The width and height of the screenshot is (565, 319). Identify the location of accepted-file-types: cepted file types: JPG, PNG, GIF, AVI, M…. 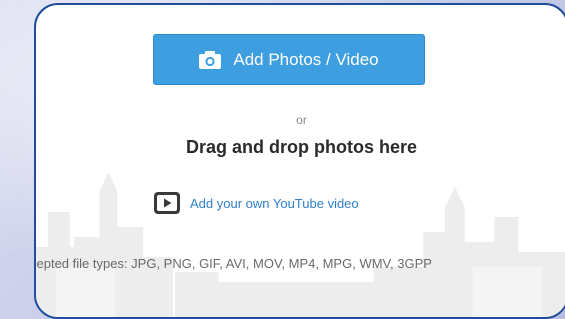
(233, 263).